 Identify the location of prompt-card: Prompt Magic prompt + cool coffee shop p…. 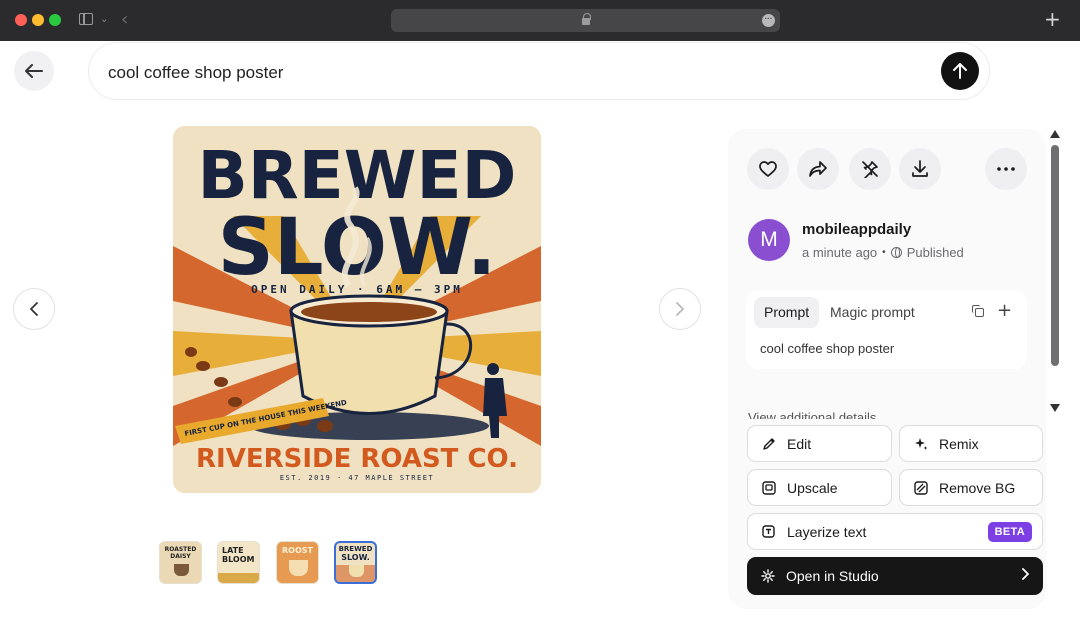
(886, 329).